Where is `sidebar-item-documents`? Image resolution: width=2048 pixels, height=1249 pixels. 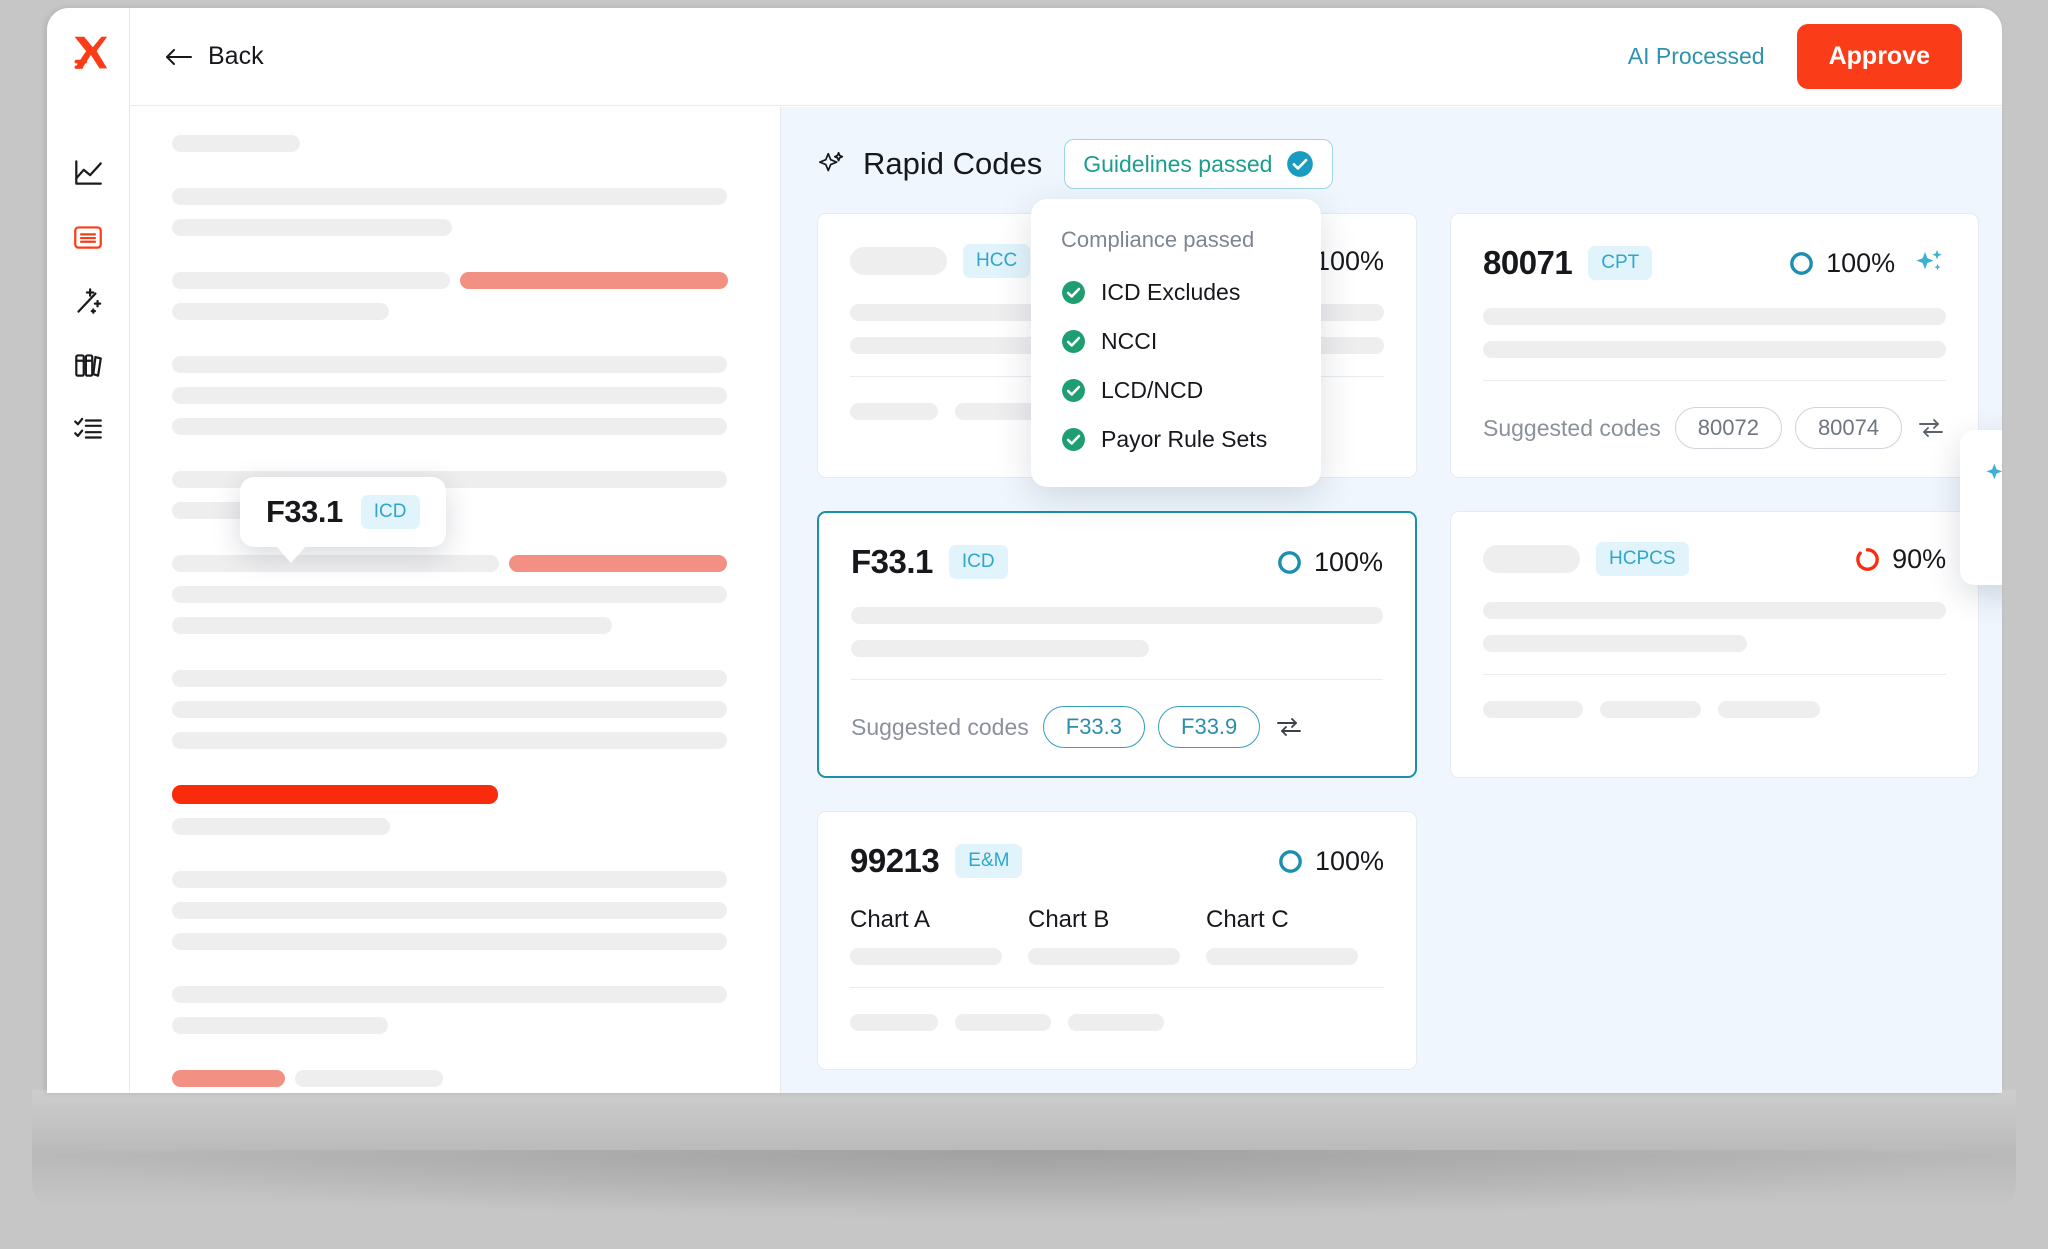 sidebar-item-documents is located at coordinates (88, 237).